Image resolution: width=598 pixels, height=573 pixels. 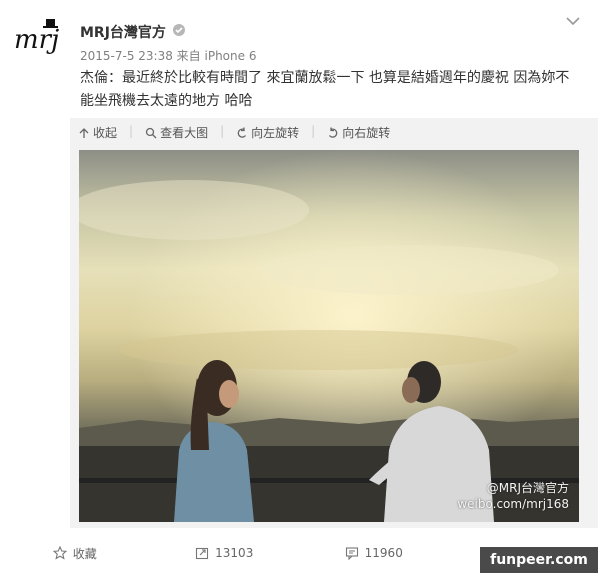 I want to click on watermark-line-1: @MRJ台灣官方, so click(x=527, y=488).